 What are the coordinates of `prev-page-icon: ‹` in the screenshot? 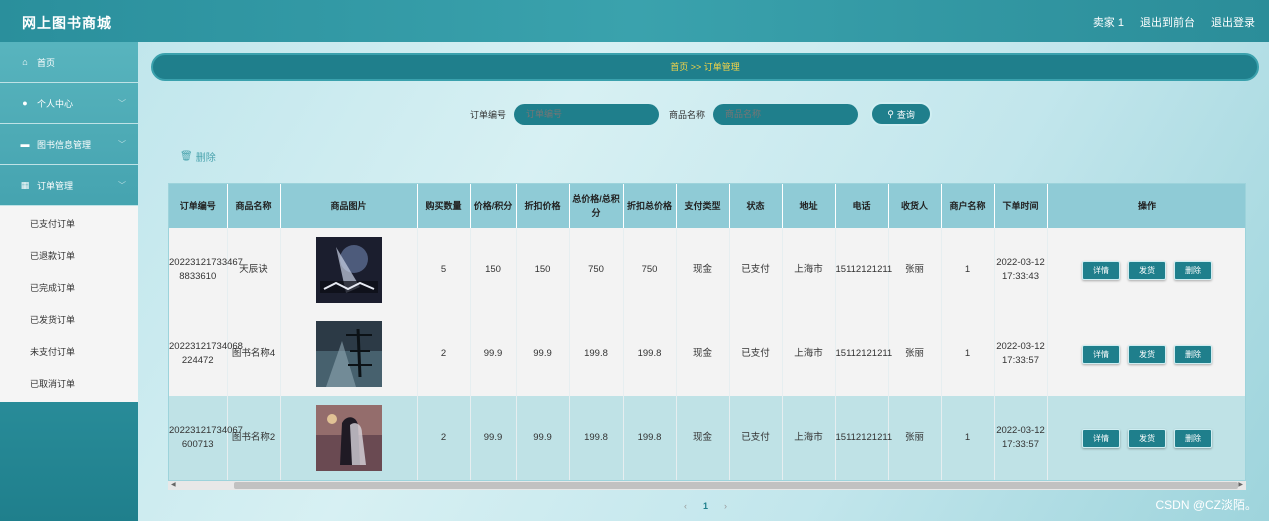 It's located at (685, 506).